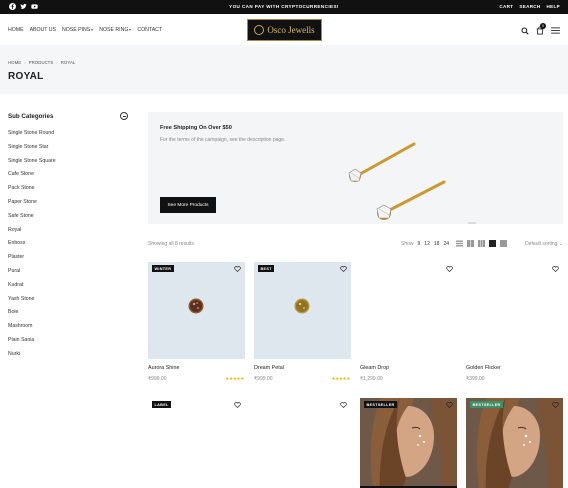 This screenshot has height=488, width=568. Describe the element at coordinates (459, 243) in the screenshot. I see `list-view-icon` at that location.